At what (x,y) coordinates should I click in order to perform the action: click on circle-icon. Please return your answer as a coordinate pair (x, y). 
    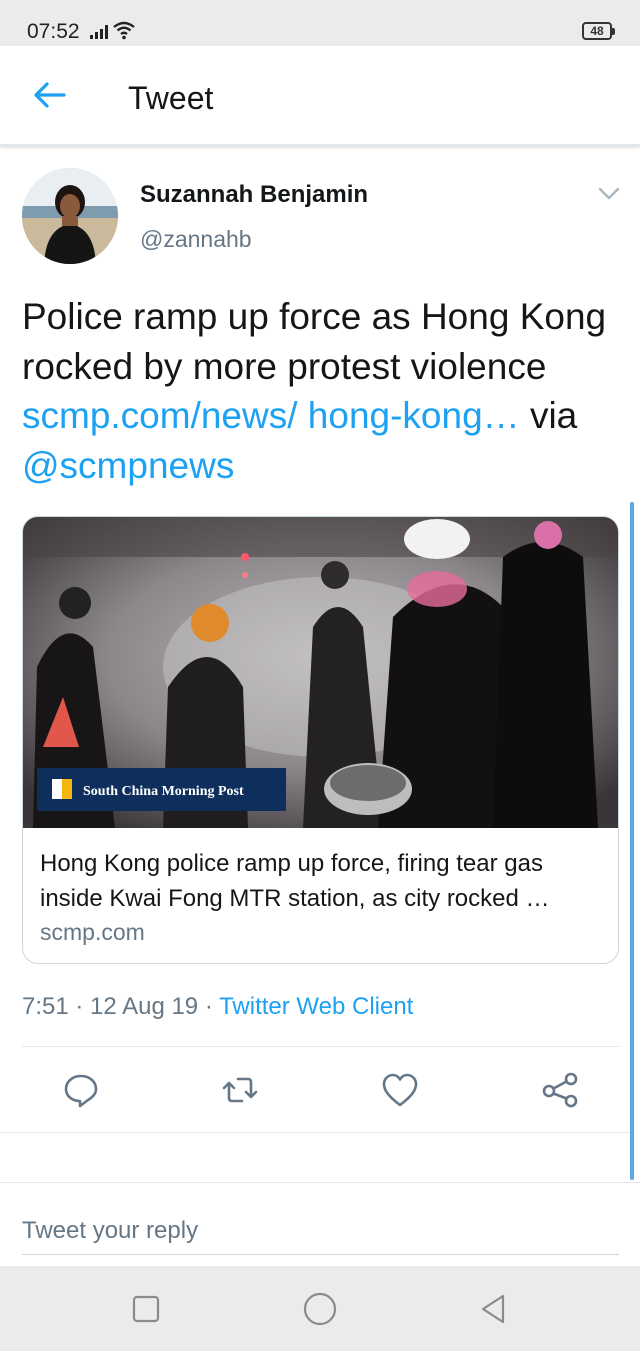
    Looking at the image, I should click on (320, 1309).